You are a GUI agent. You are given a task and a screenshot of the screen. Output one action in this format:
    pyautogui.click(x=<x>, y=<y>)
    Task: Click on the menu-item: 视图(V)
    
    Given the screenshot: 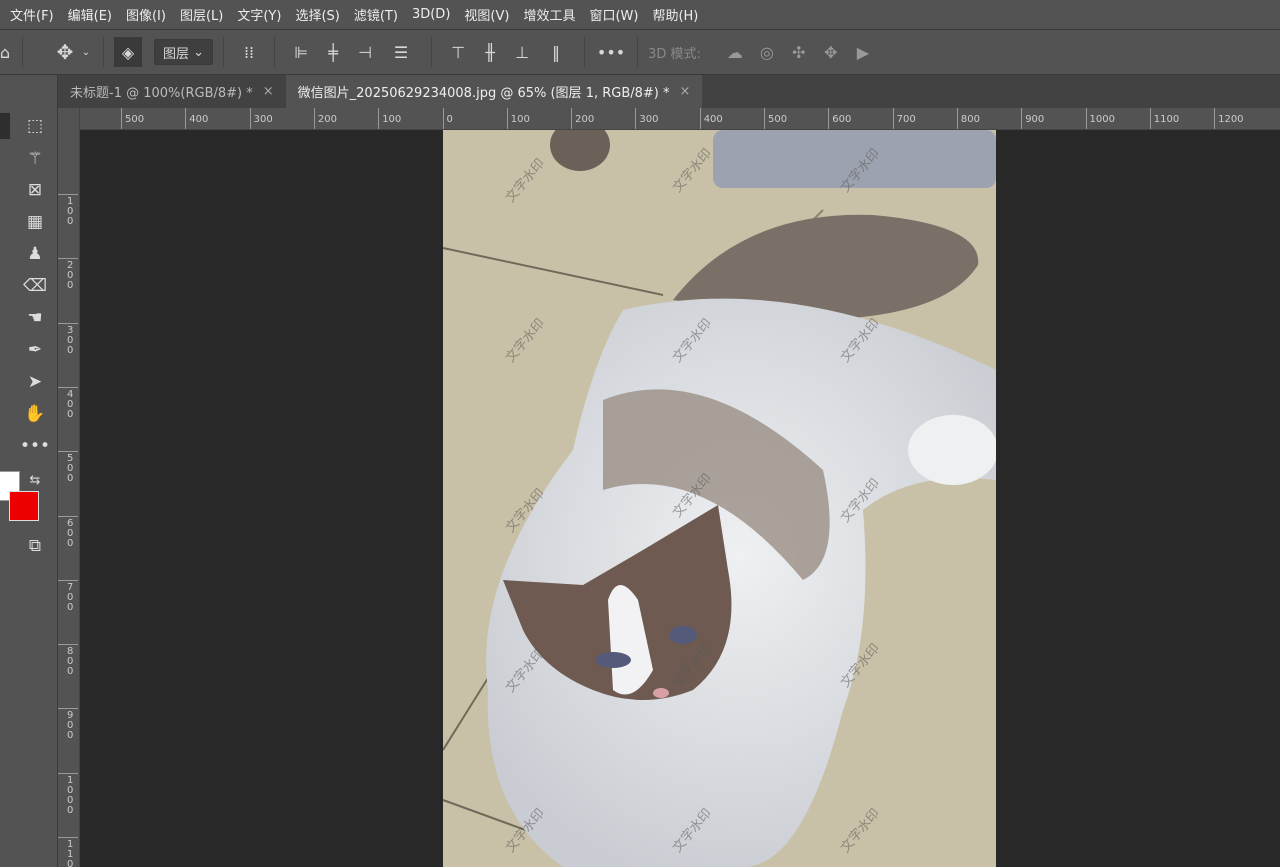 What is the action you would take?
    pyautogui.click(x=486, y=14)
    